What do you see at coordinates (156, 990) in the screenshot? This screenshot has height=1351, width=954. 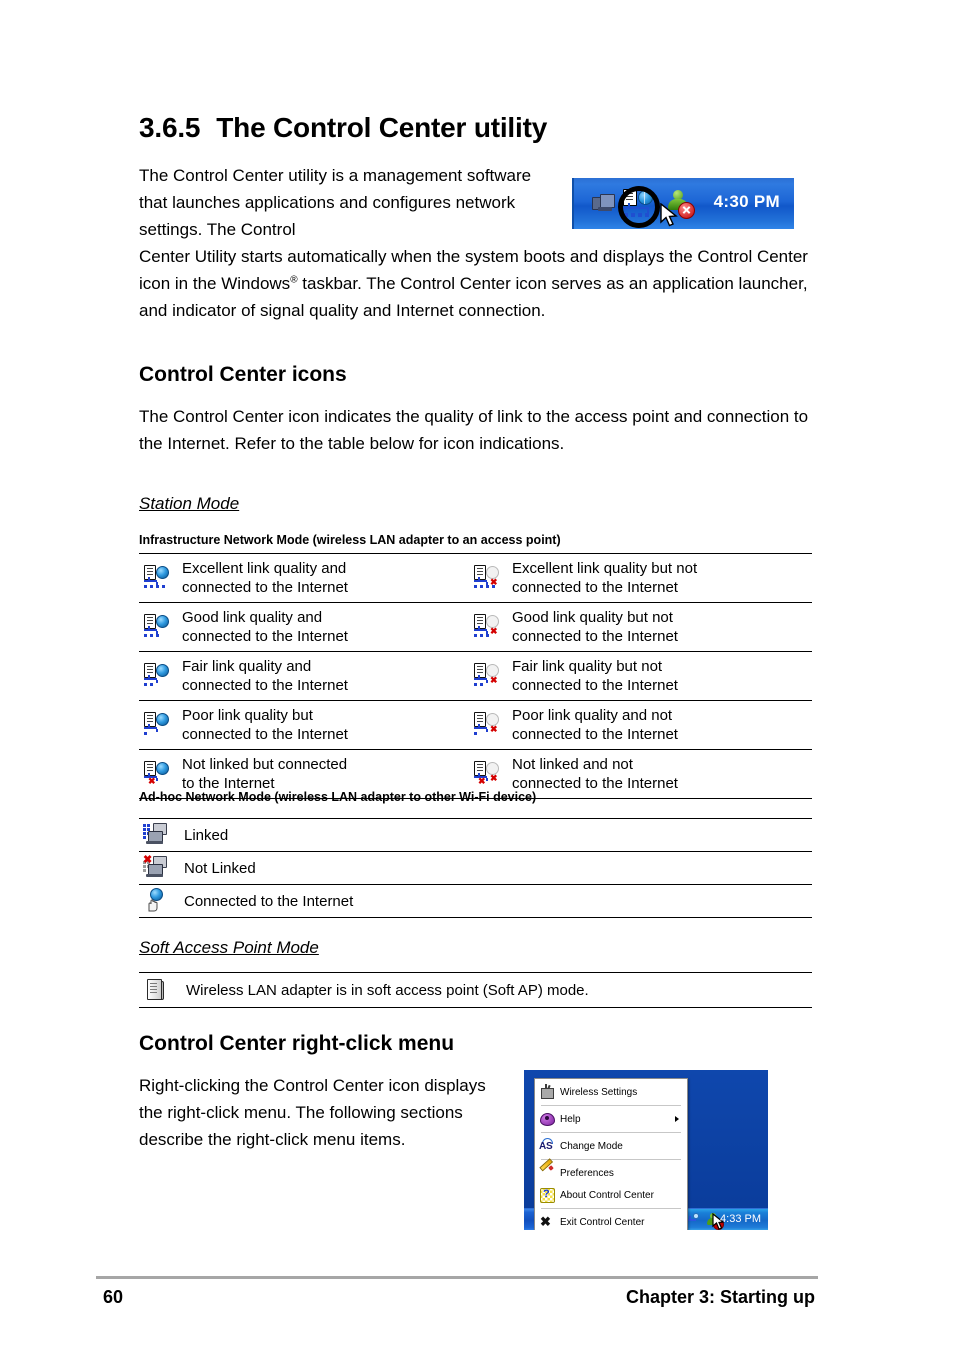 I see `soft-ap-icon` at bounding box center [156, 990].